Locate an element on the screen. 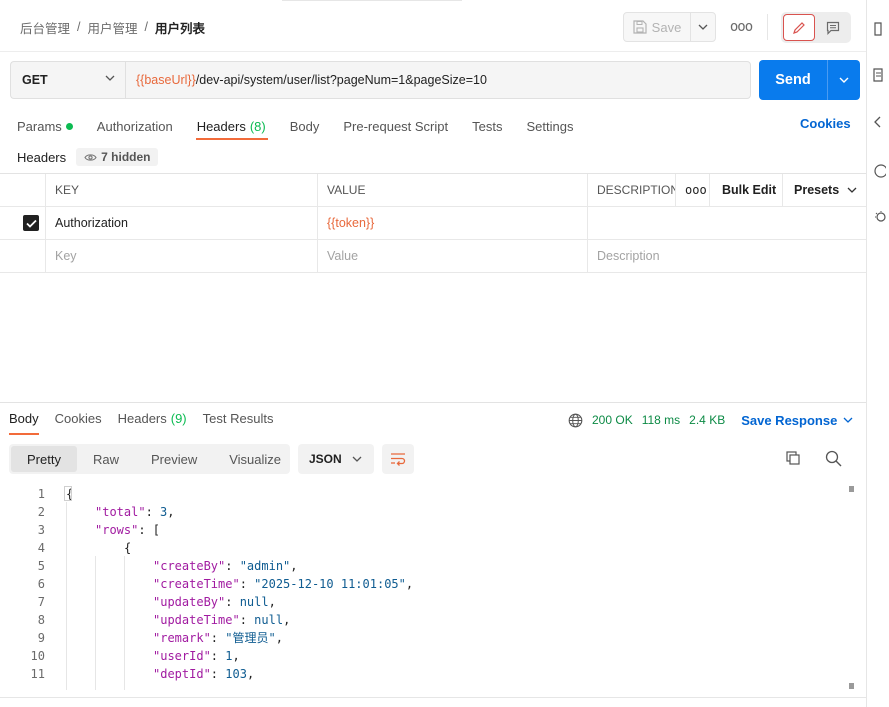  table-row: Authorization {{token}} is located at coordinates (433, 223).